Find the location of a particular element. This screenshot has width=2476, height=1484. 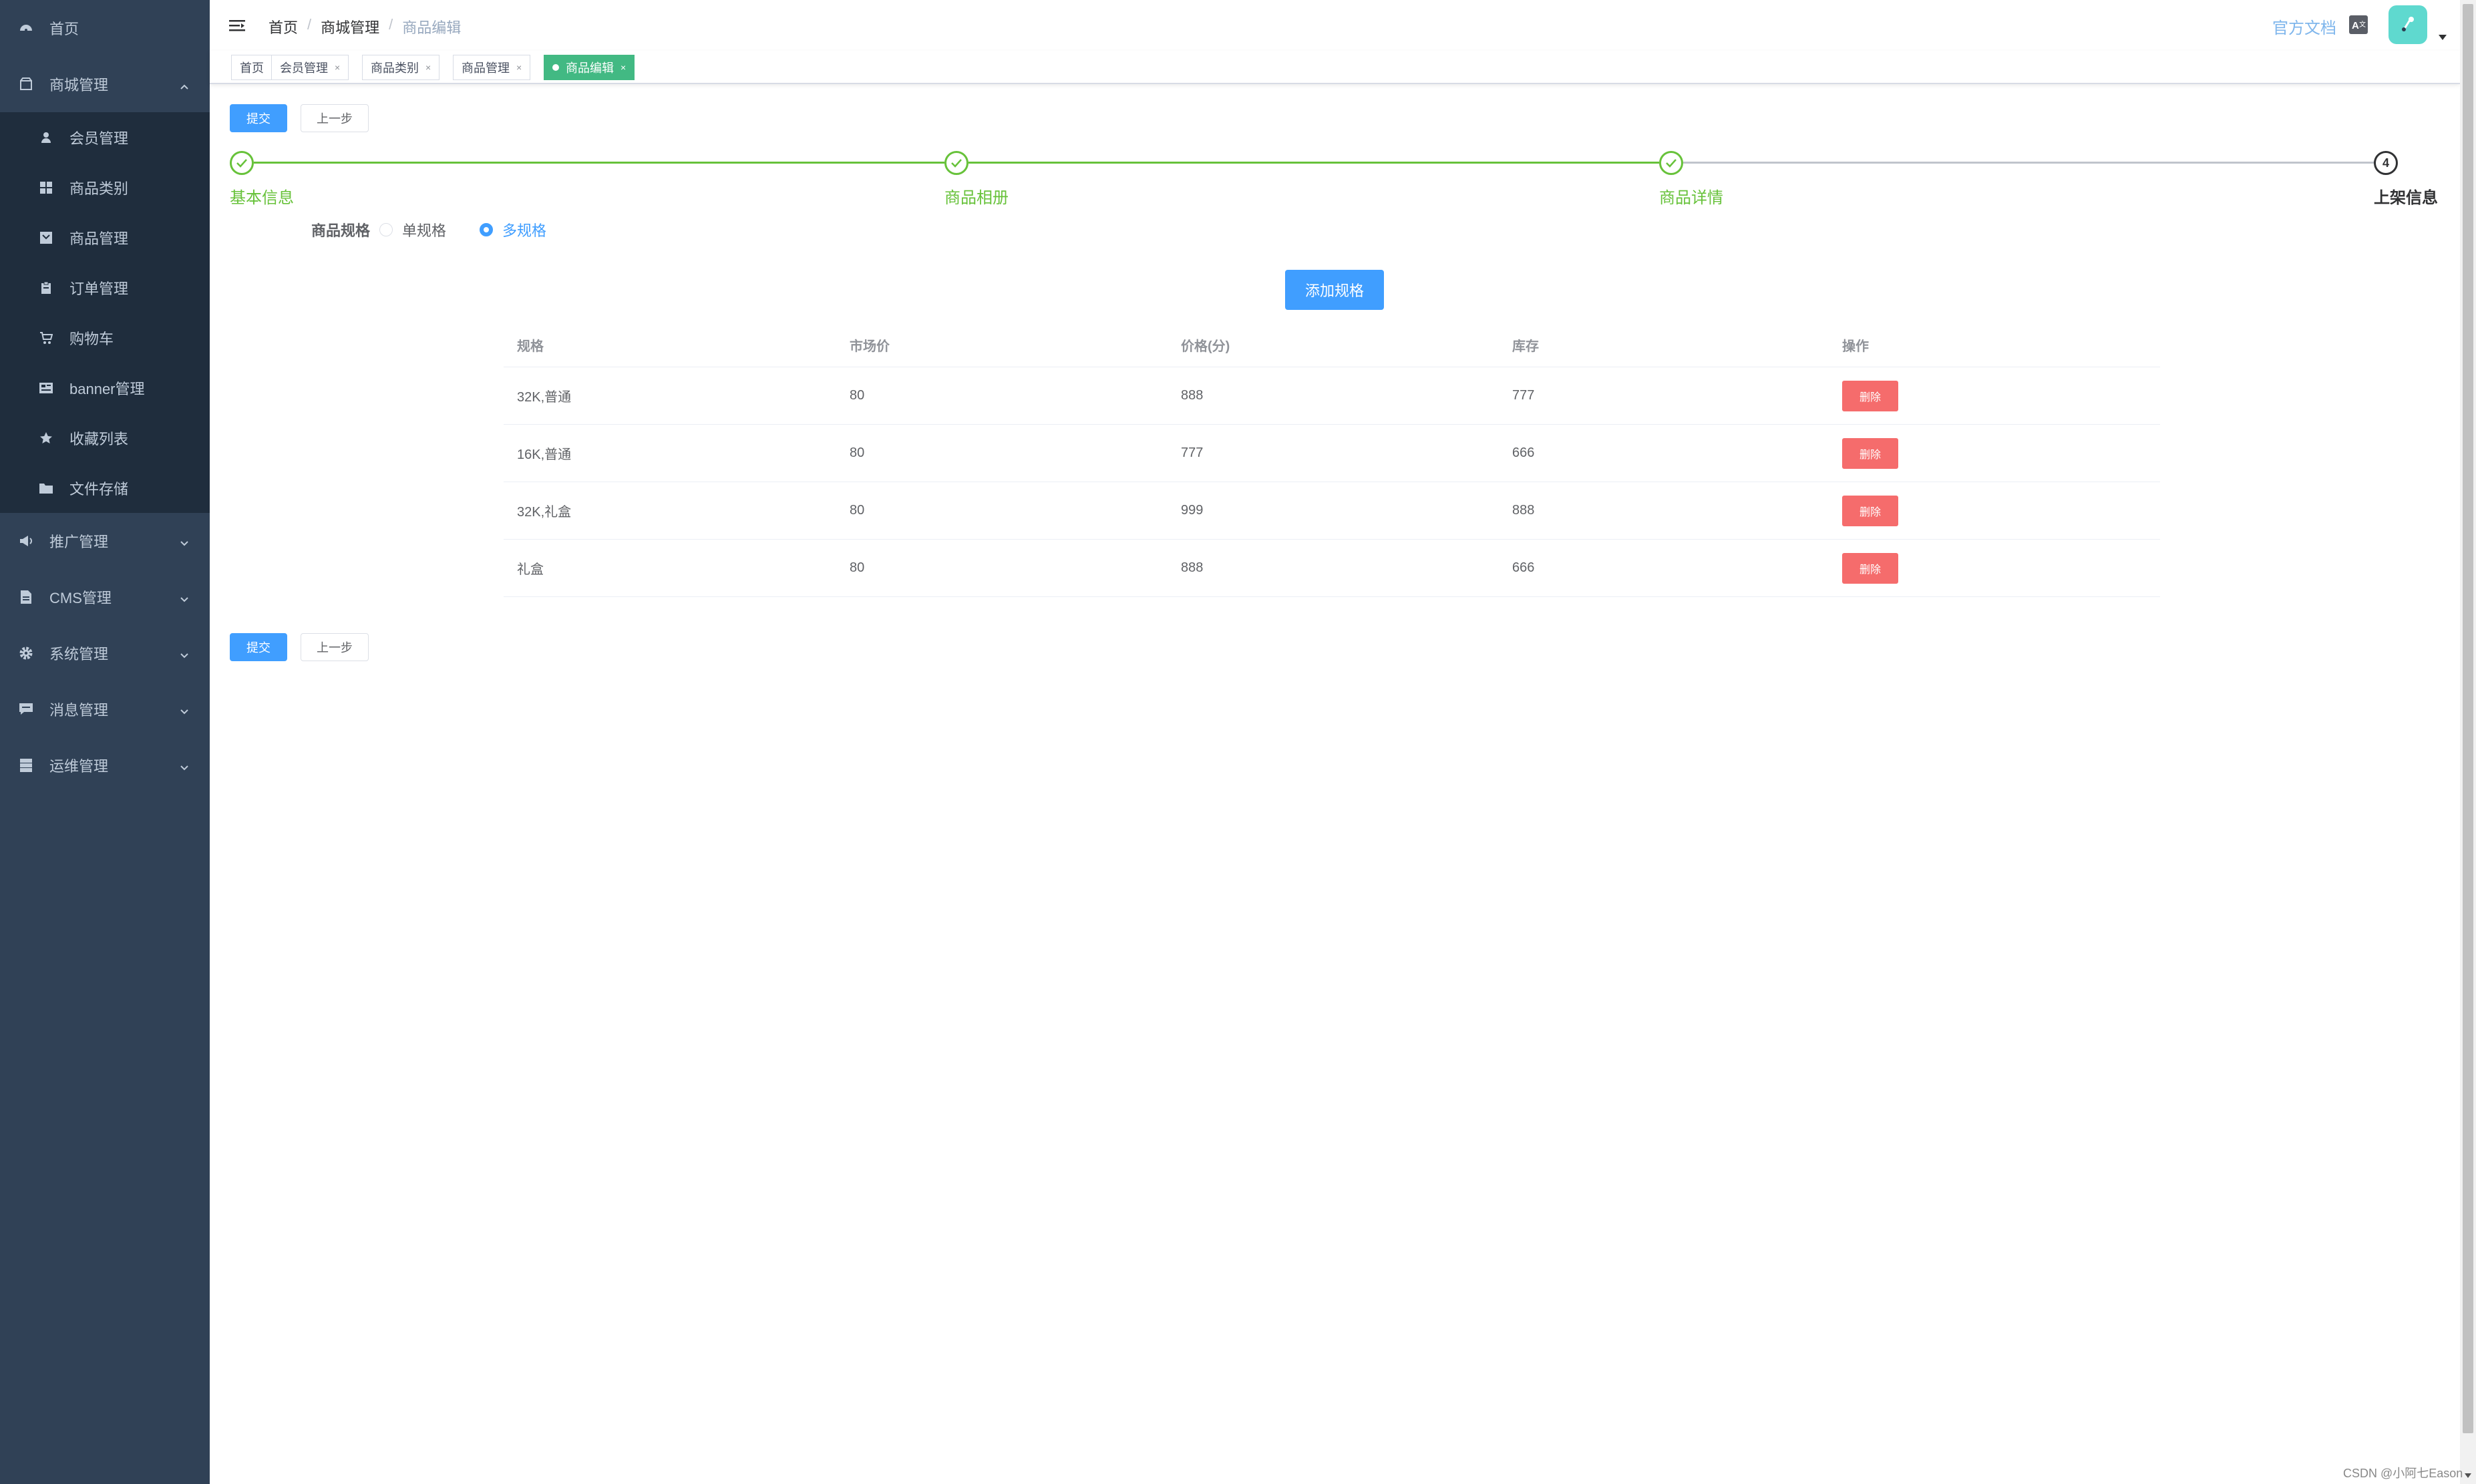

message-icon is located at coordinates (26, 709).